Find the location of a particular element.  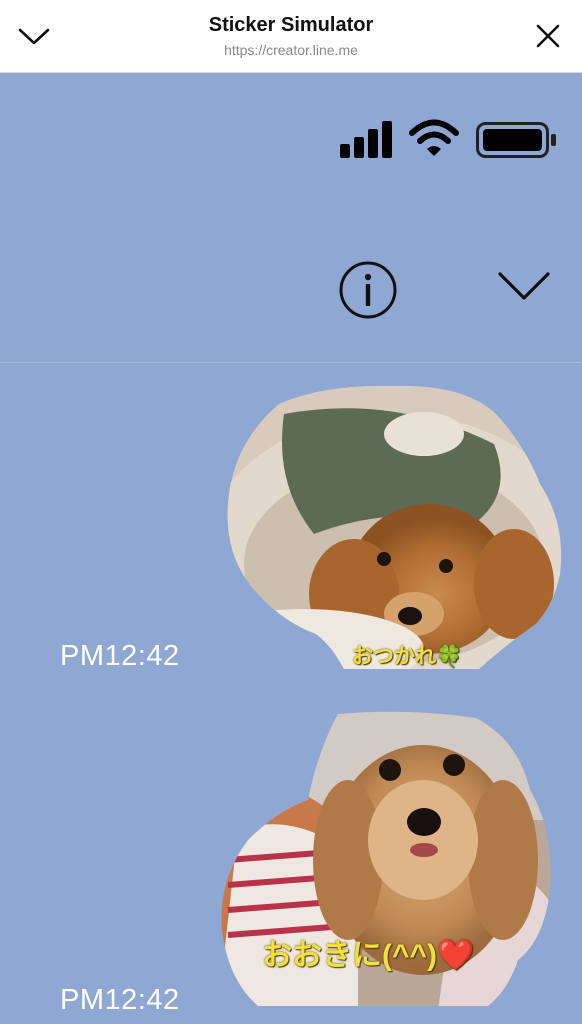

sticker-caption: おつかれ🍀 is located at coordinates (407, 656).